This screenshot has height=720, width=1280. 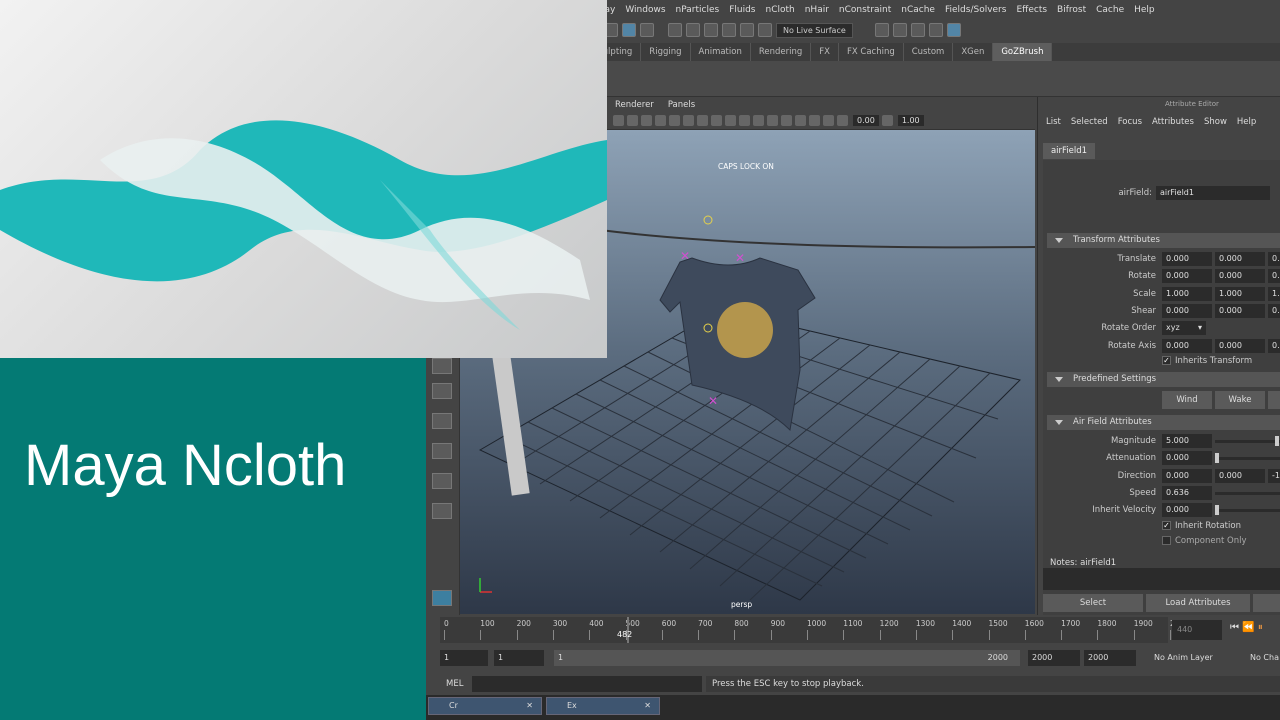 What do you see at coordinates (1163, 422) in the screenshot?
I see `section-air-field: Air Field Attributes` at bounding box center [1163, 422].